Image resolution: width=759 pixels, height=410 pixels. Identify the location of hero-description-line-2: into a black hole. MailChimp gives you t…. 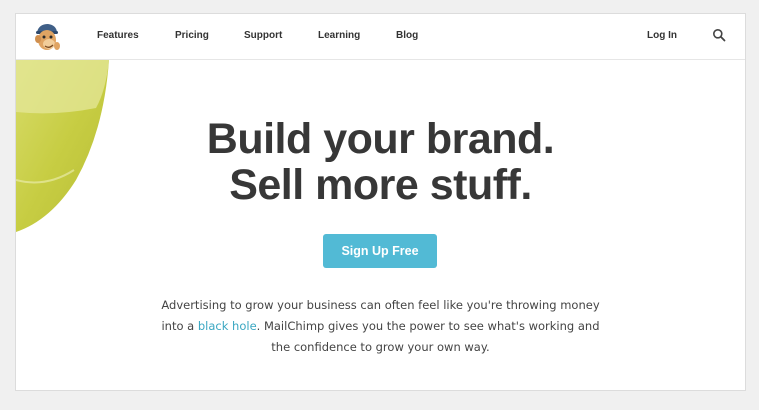
(380, 326).